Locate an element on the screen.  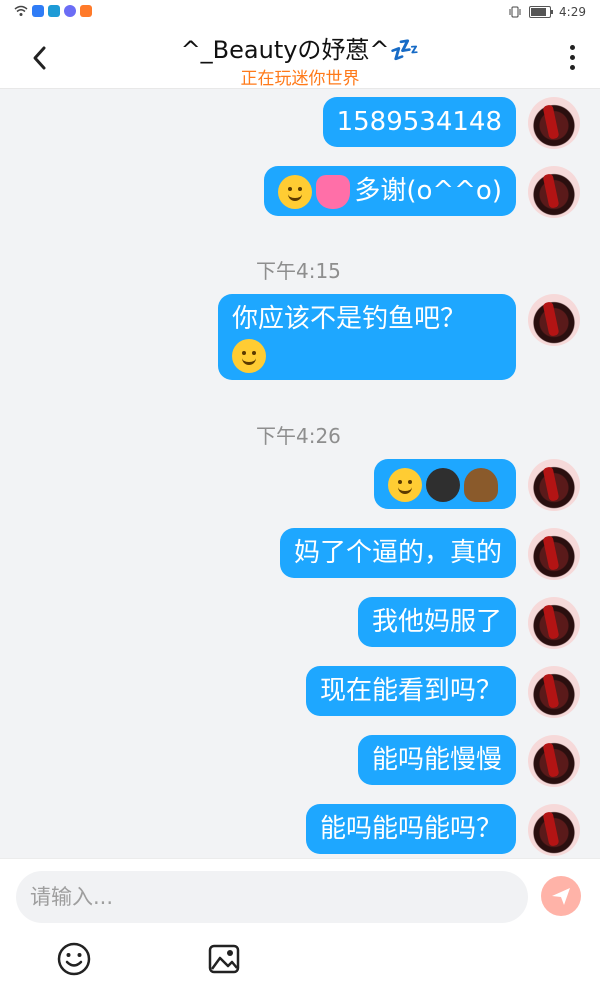
smirk-face-emoji is located at coordinates (405, 484).